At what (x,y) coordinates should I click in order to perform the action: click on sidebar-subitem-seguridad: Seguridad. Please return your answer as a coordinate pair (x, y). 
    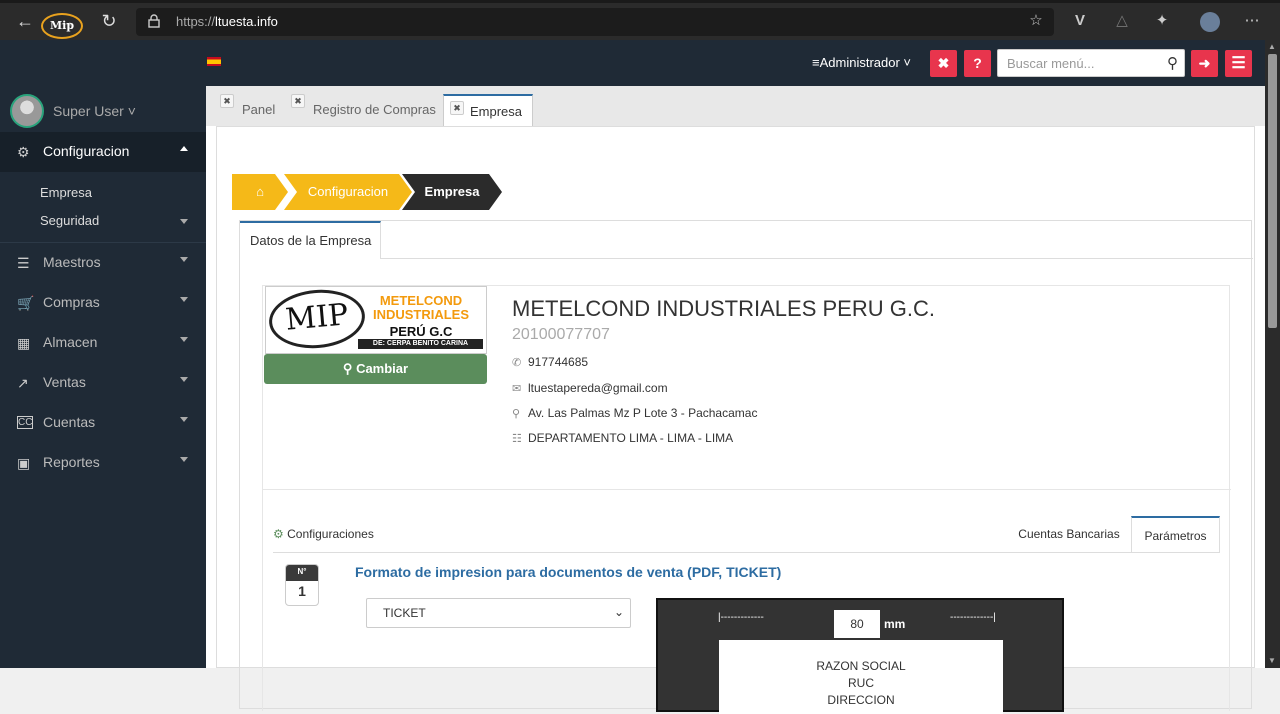
    Looking at the image, I should click on (69, 220).